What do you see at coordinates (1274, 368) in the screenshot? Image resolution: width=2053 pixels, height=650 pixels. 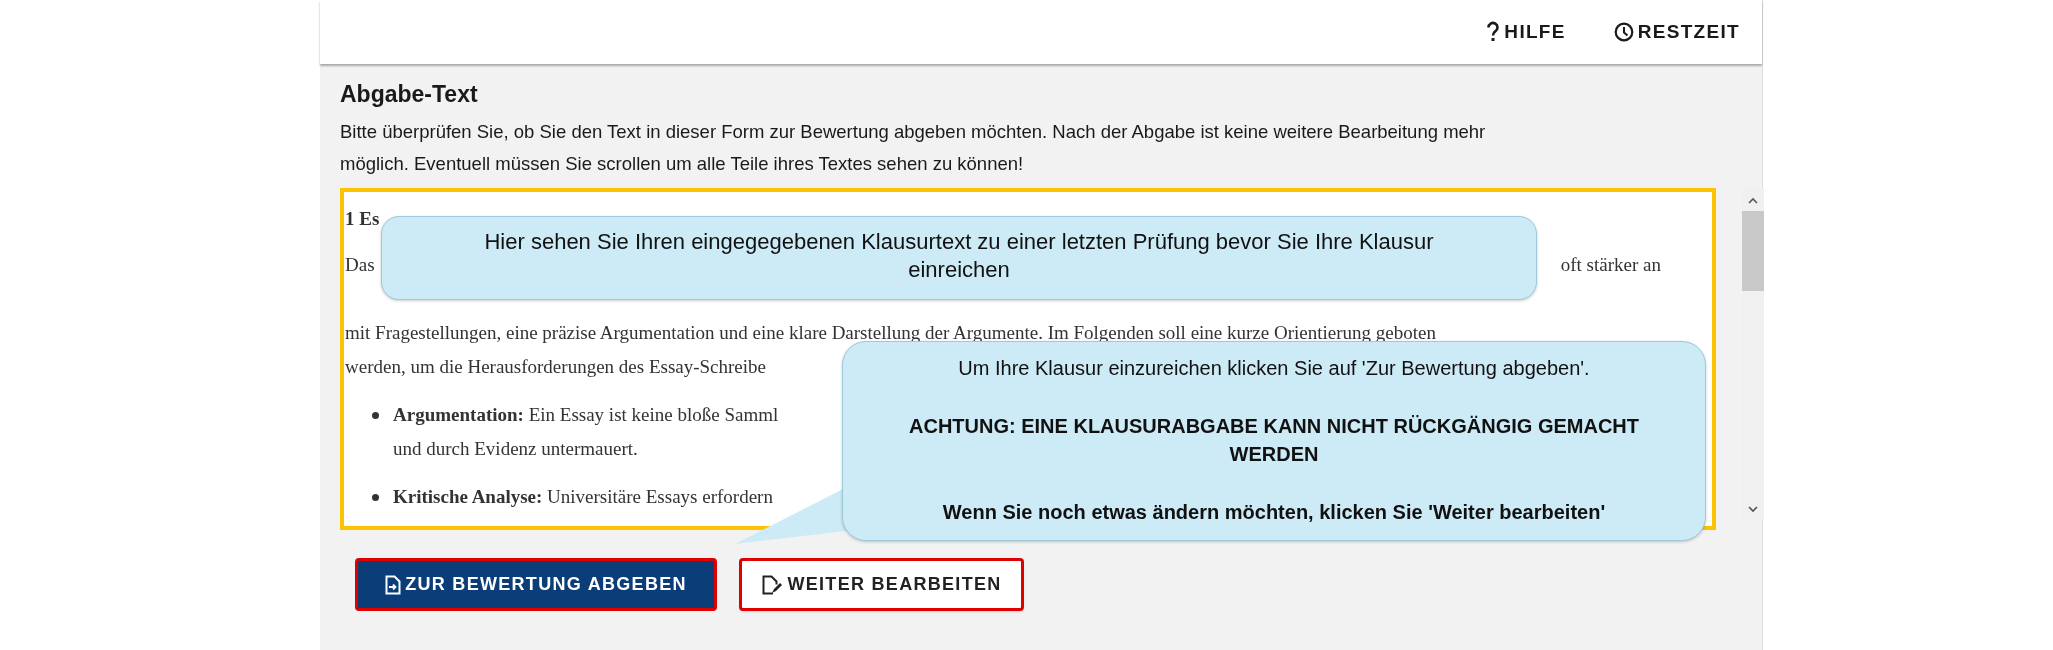 I see `callout-text: Um Ihre Klausur einzureichen klicken Sie auf 'Zur Bewertung abgeben'.` at bounding box center [1274, 368].